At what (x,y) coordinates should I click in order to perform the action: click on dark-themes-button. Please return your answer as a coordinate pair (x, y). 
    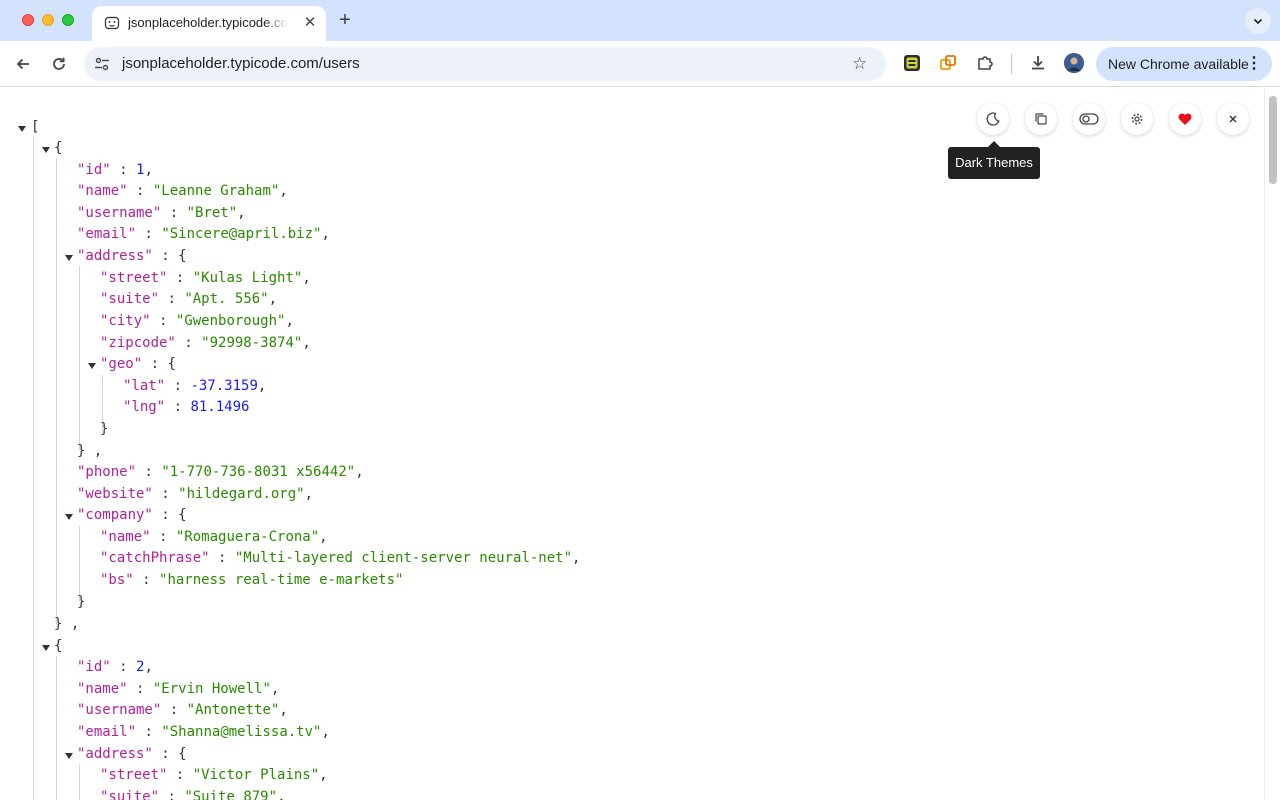
    Looking at the image, I should click on (993, 119).